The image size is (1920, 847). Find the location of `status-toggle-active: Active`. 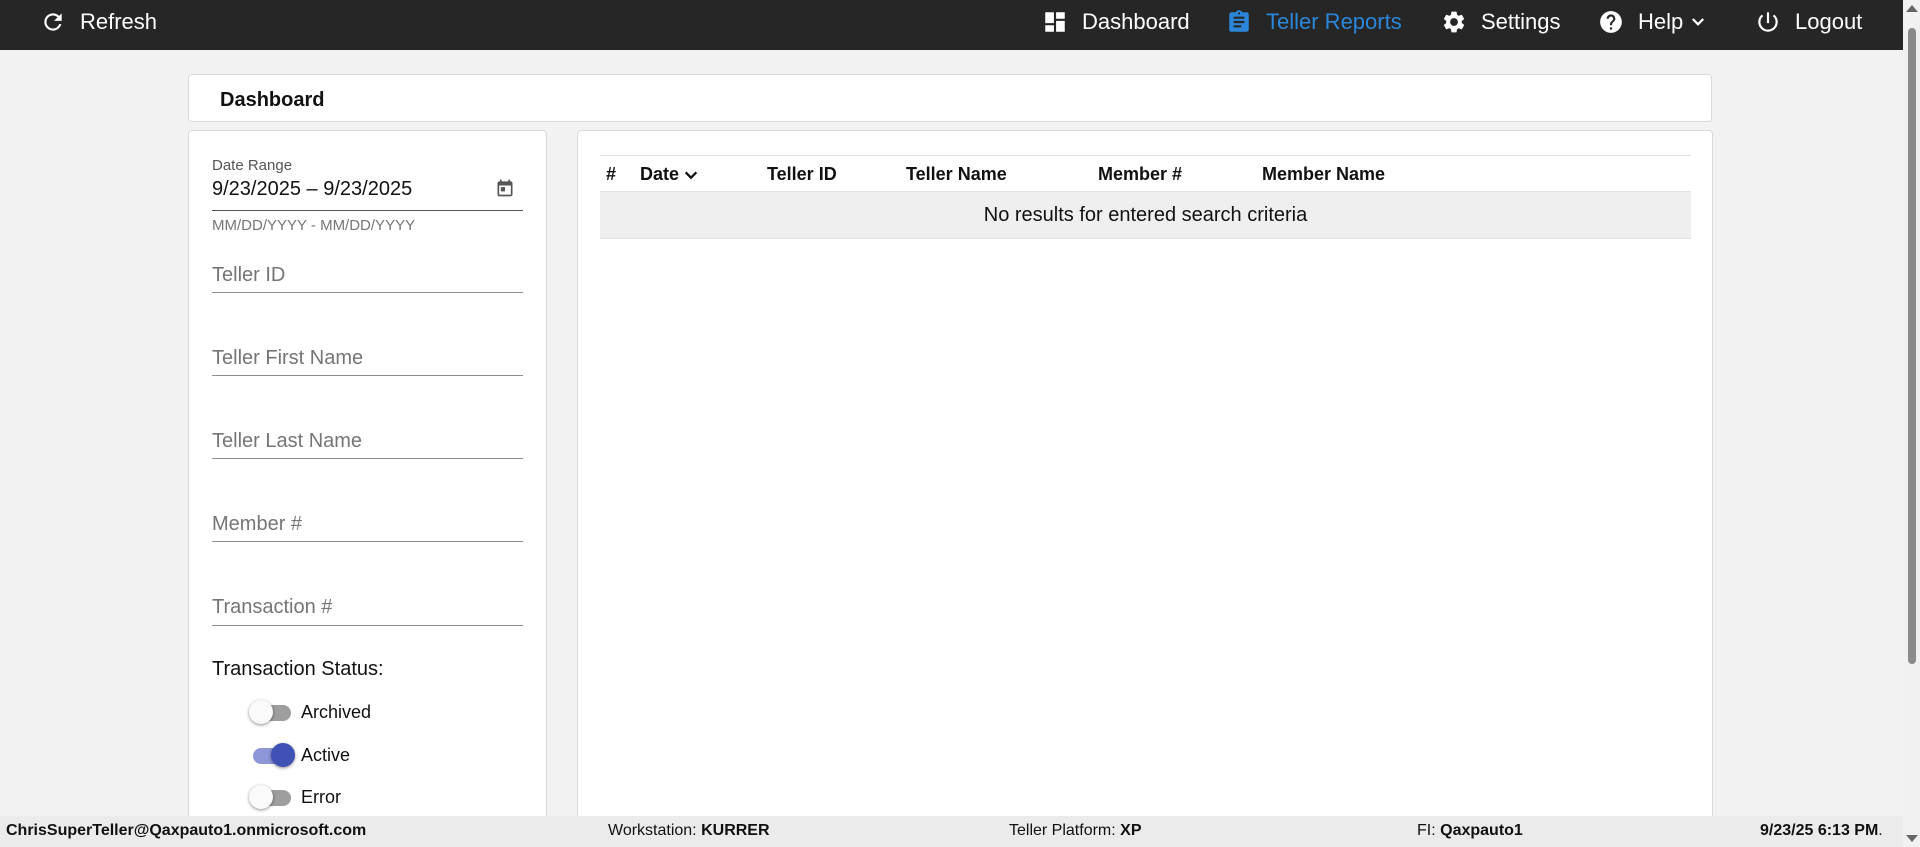

status-toggle-active: Active is located at coordinates (299, 755).